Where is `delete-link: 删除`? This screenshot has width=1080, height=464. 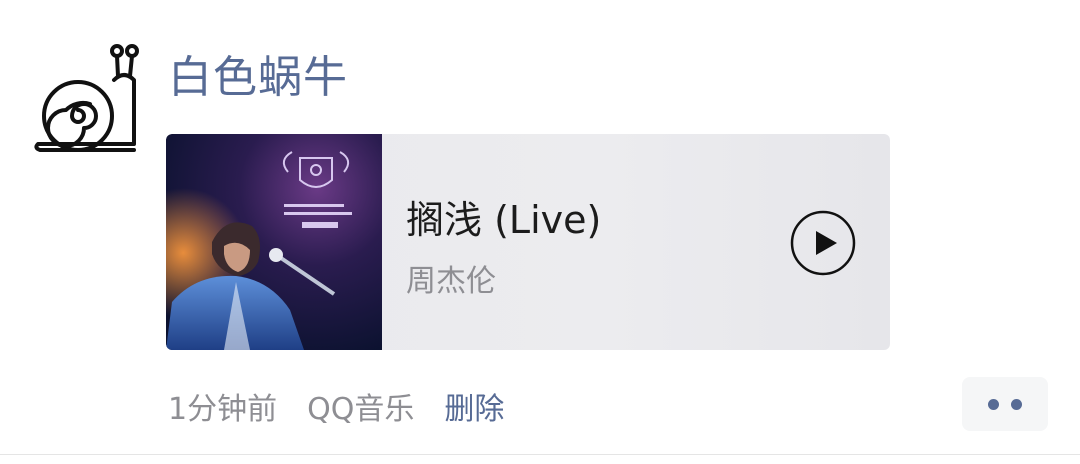
delete-link: 删除 is located at coordinates (474, 406).